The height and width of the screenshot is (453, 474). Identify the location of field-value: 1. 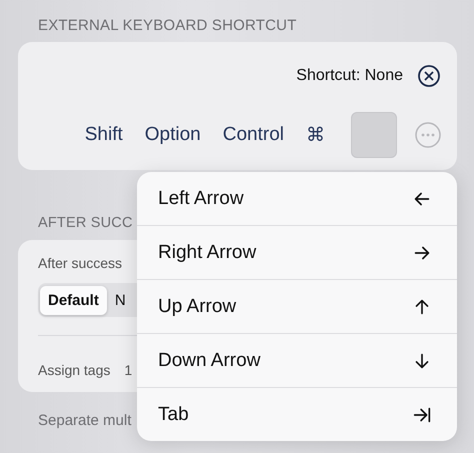
(128, 370).